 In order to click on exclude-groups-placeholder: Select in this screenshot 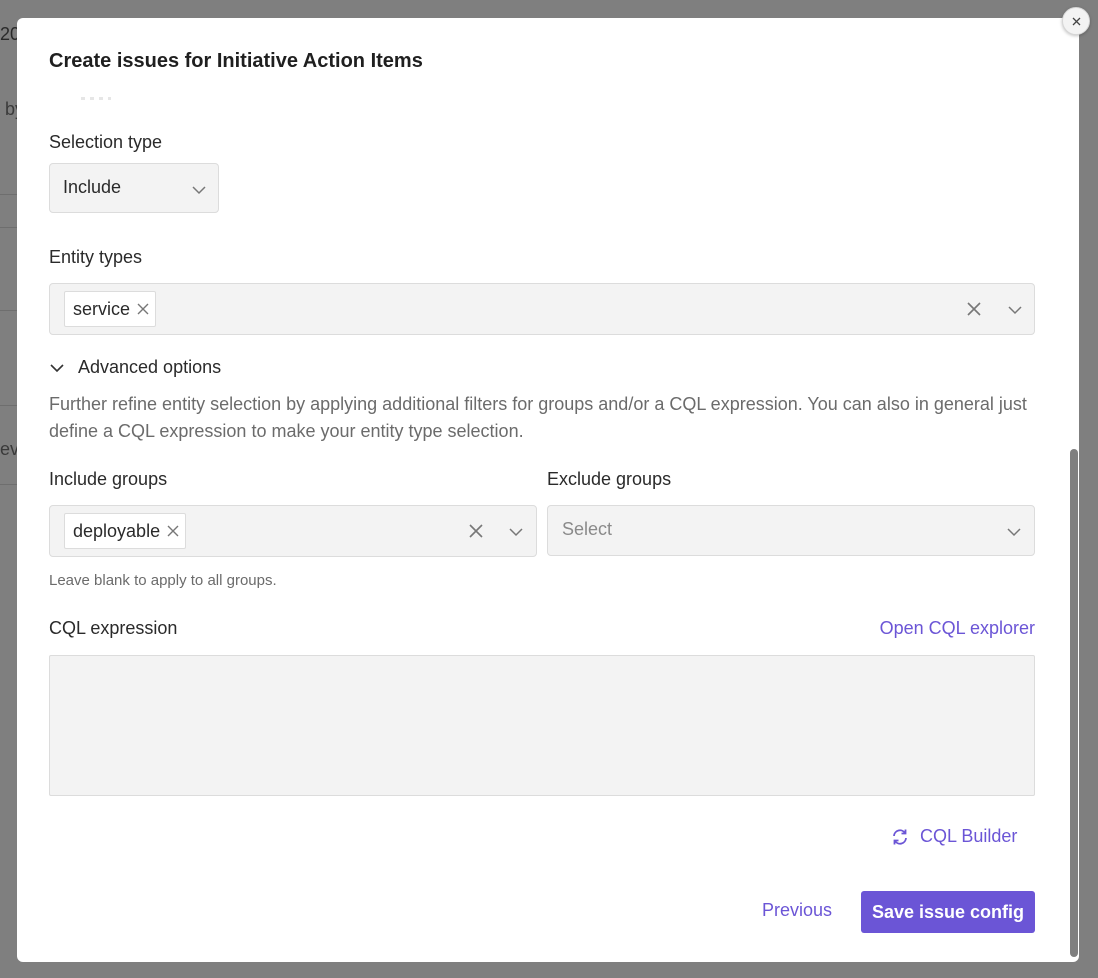, I will do `click(587, 529)`.